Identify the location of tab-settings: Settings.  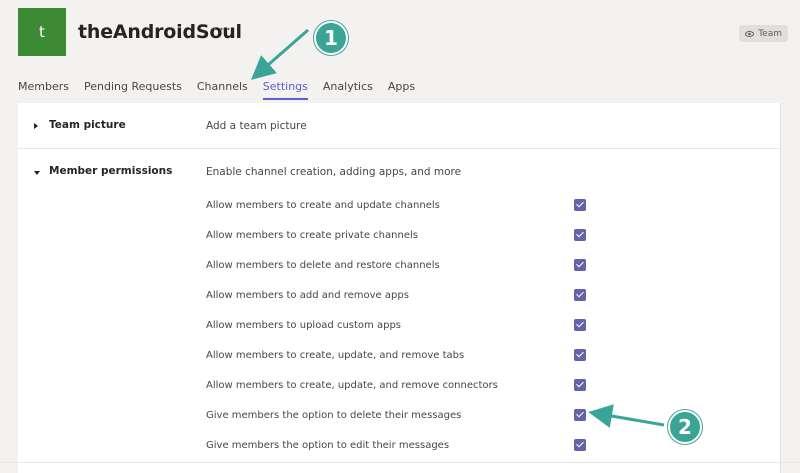
(285, 90).